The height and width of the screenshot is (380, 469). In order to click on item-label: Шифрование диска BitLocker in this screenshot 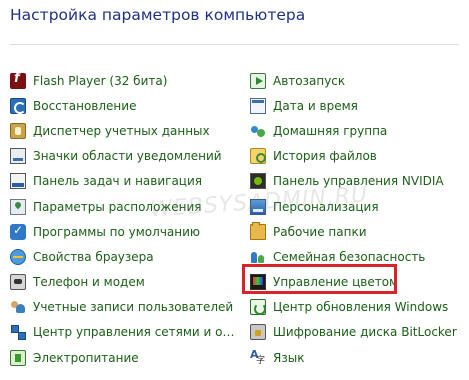, I will do `click(365, 332)`.